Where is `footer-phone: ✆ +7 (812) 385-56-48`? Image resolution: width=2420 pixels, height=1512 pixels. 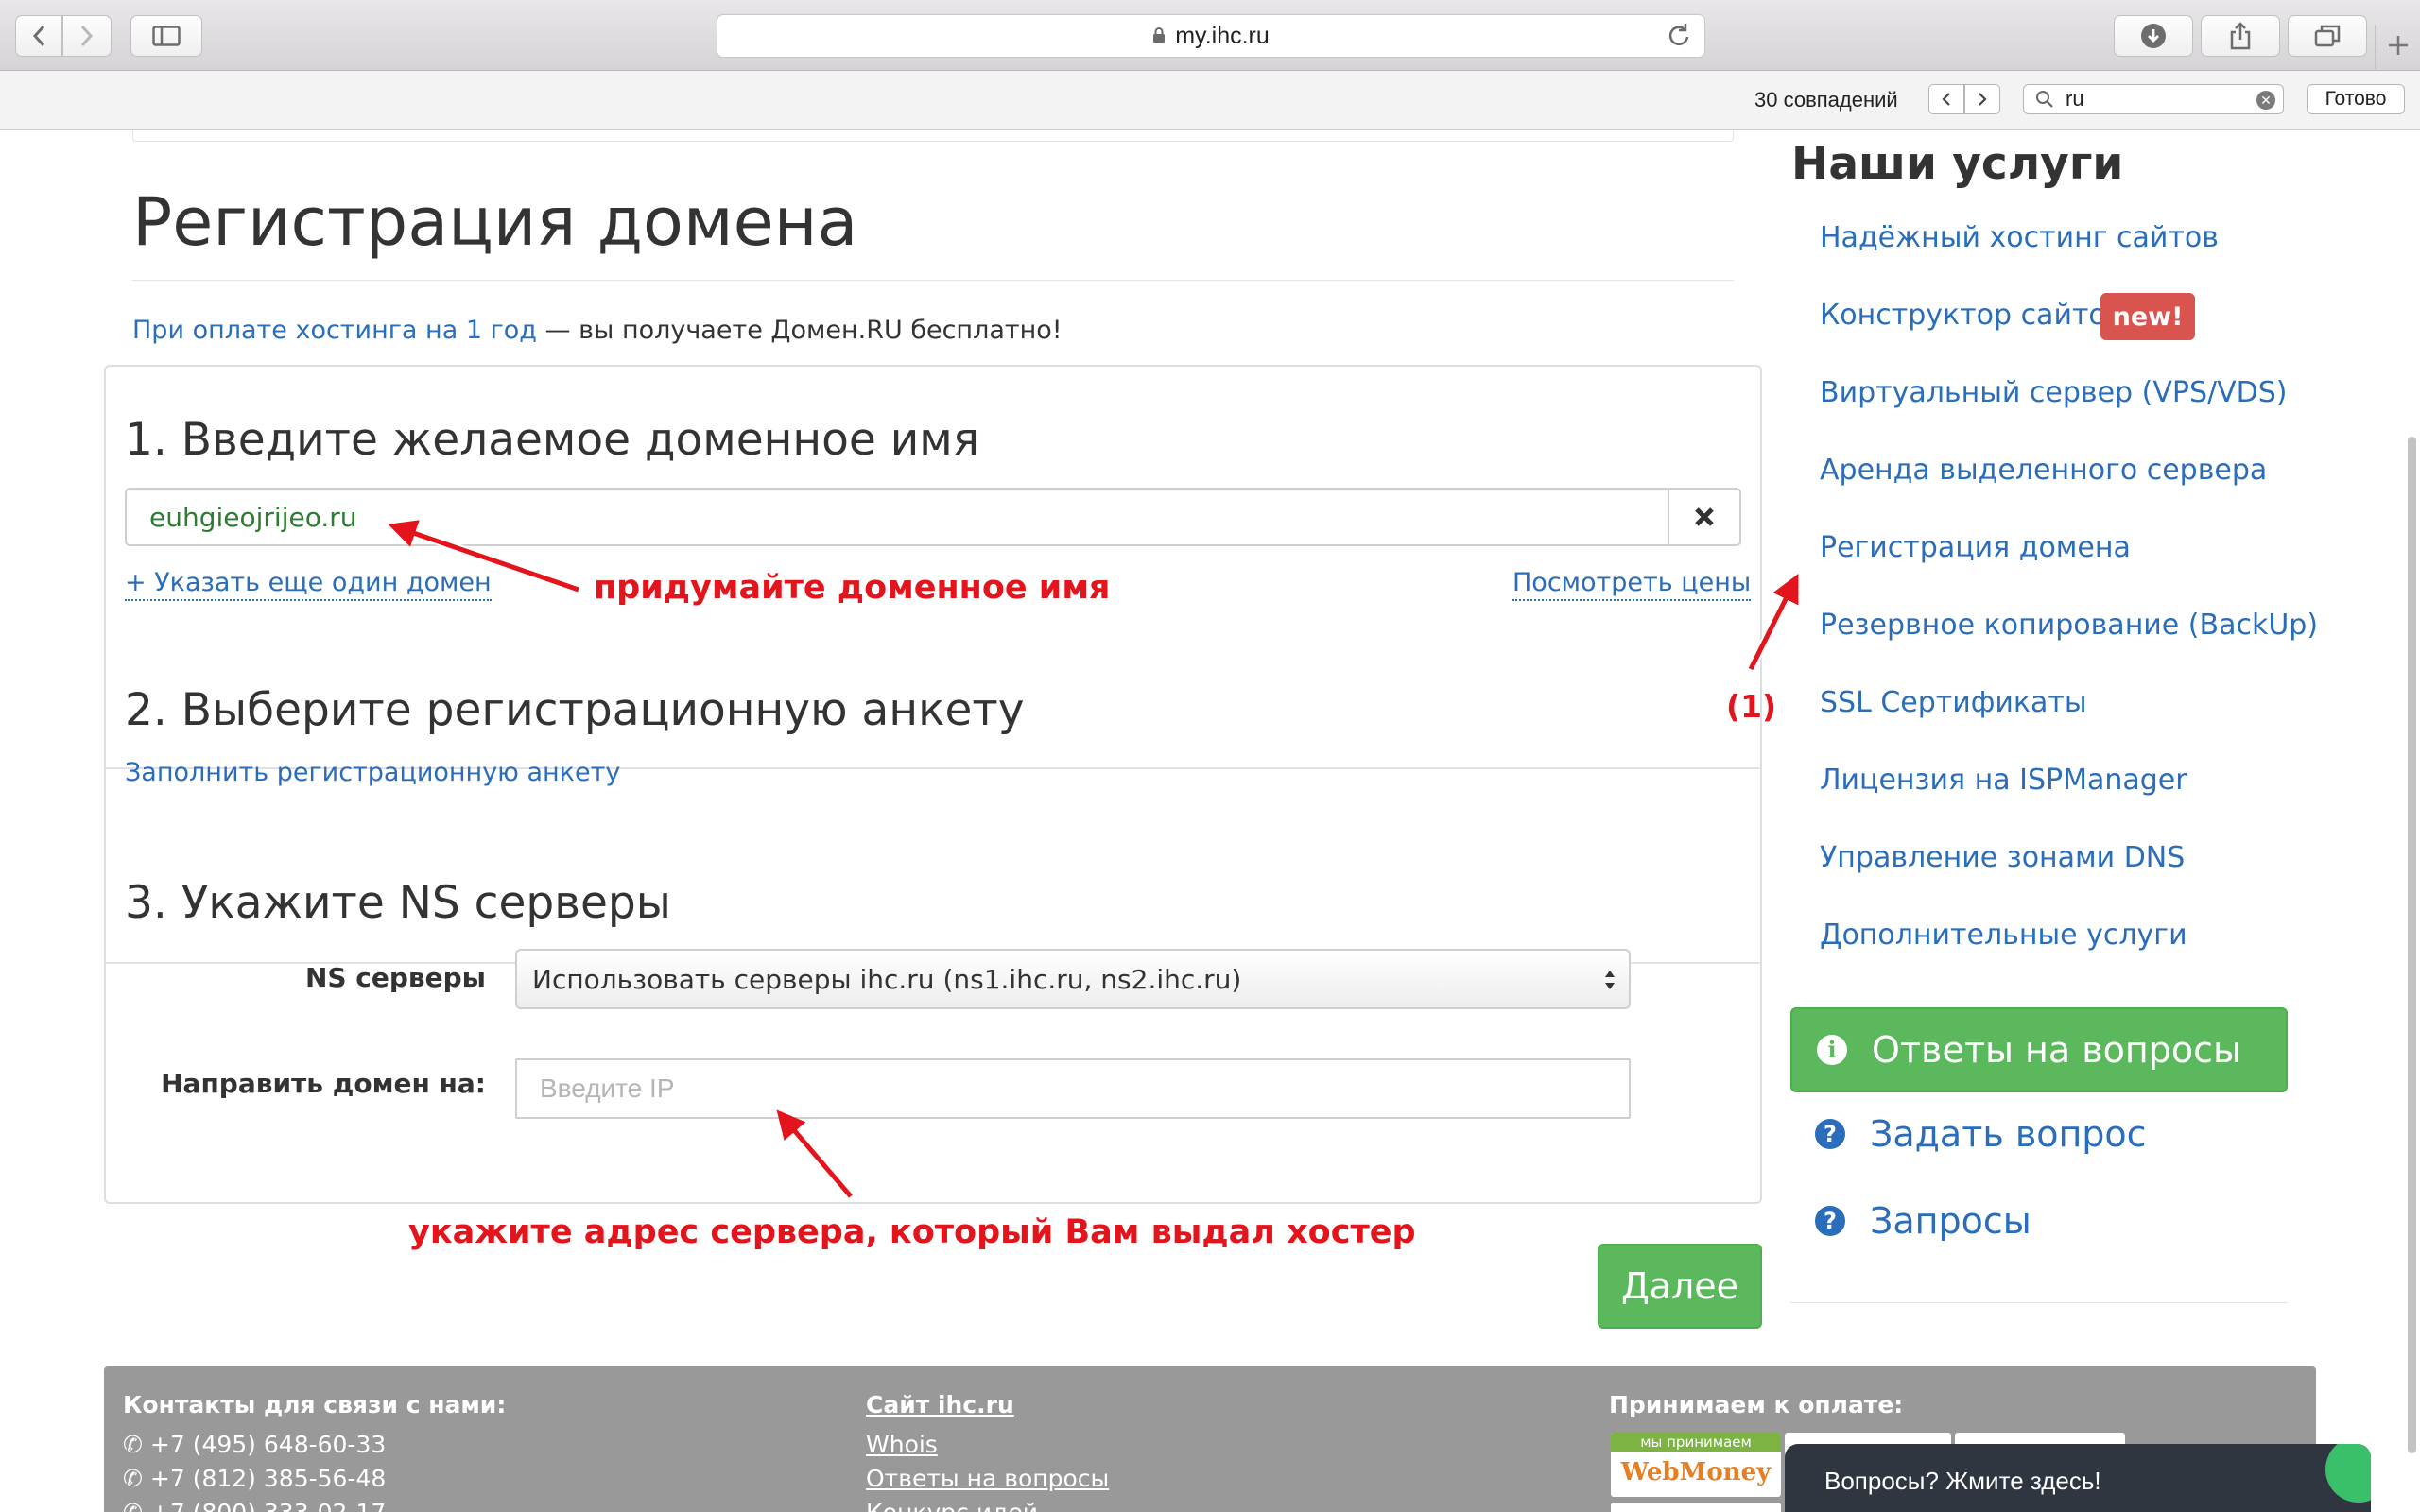
footer-phone: ✆ +7 (812) 385-56-48 is located at coordinates (254, 1478).